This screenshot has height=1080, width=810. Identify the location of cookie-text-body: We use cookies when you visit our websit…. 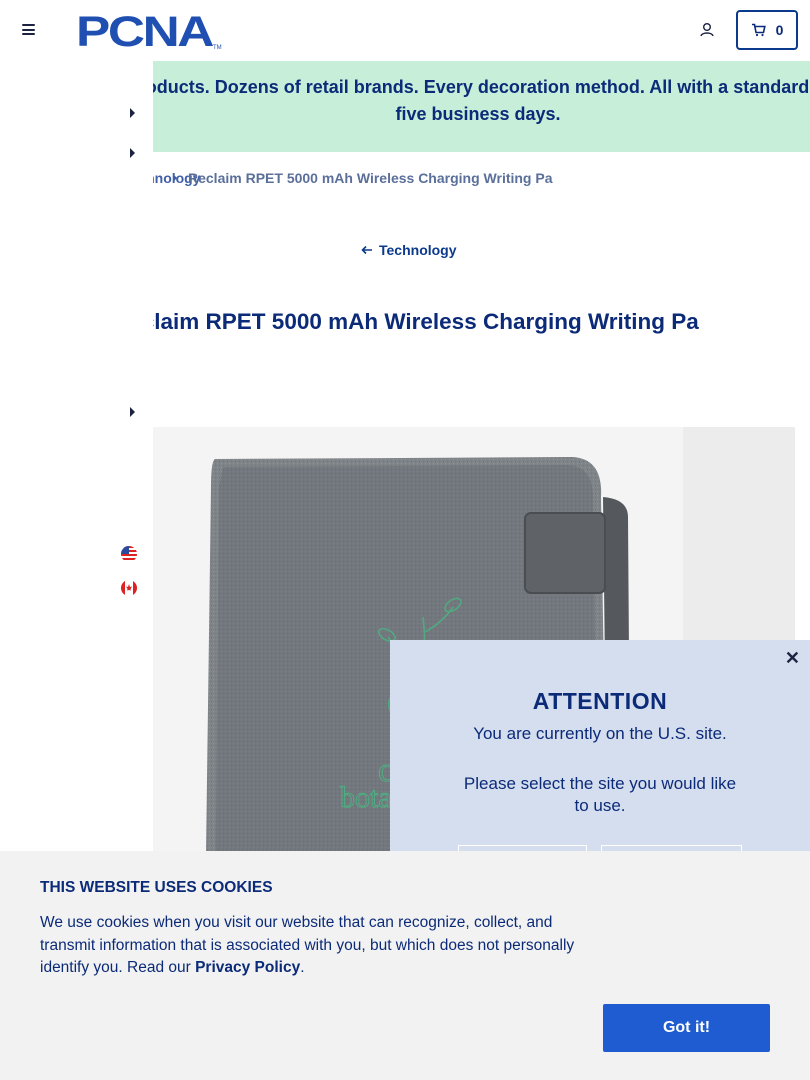
(307, 945).